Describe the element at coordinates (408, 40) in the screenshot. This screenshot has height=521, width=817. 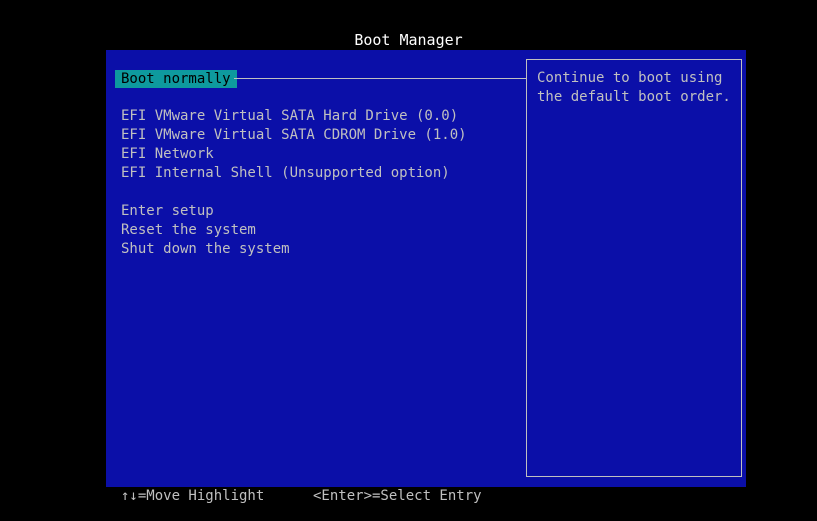
I see `page-title: Boot Manager` at that location.